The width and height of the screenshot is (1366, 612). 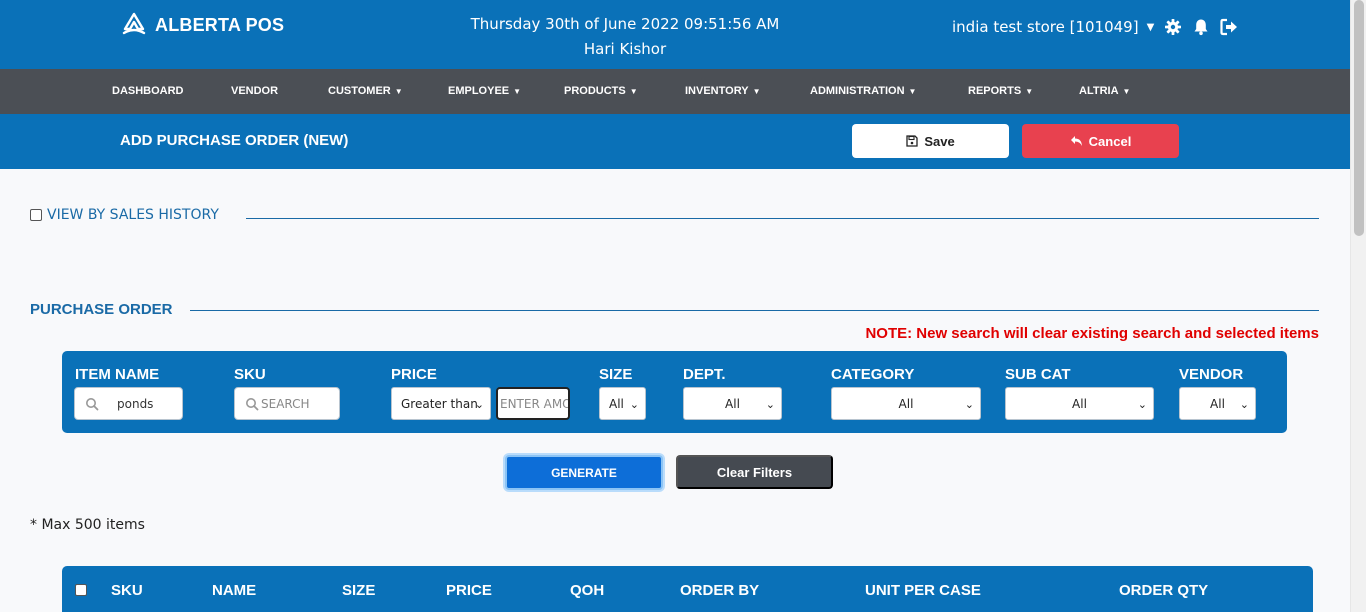 I want to click on nav-item-administration: ADMINISTRATION ▼, so click(x=863, y=91).